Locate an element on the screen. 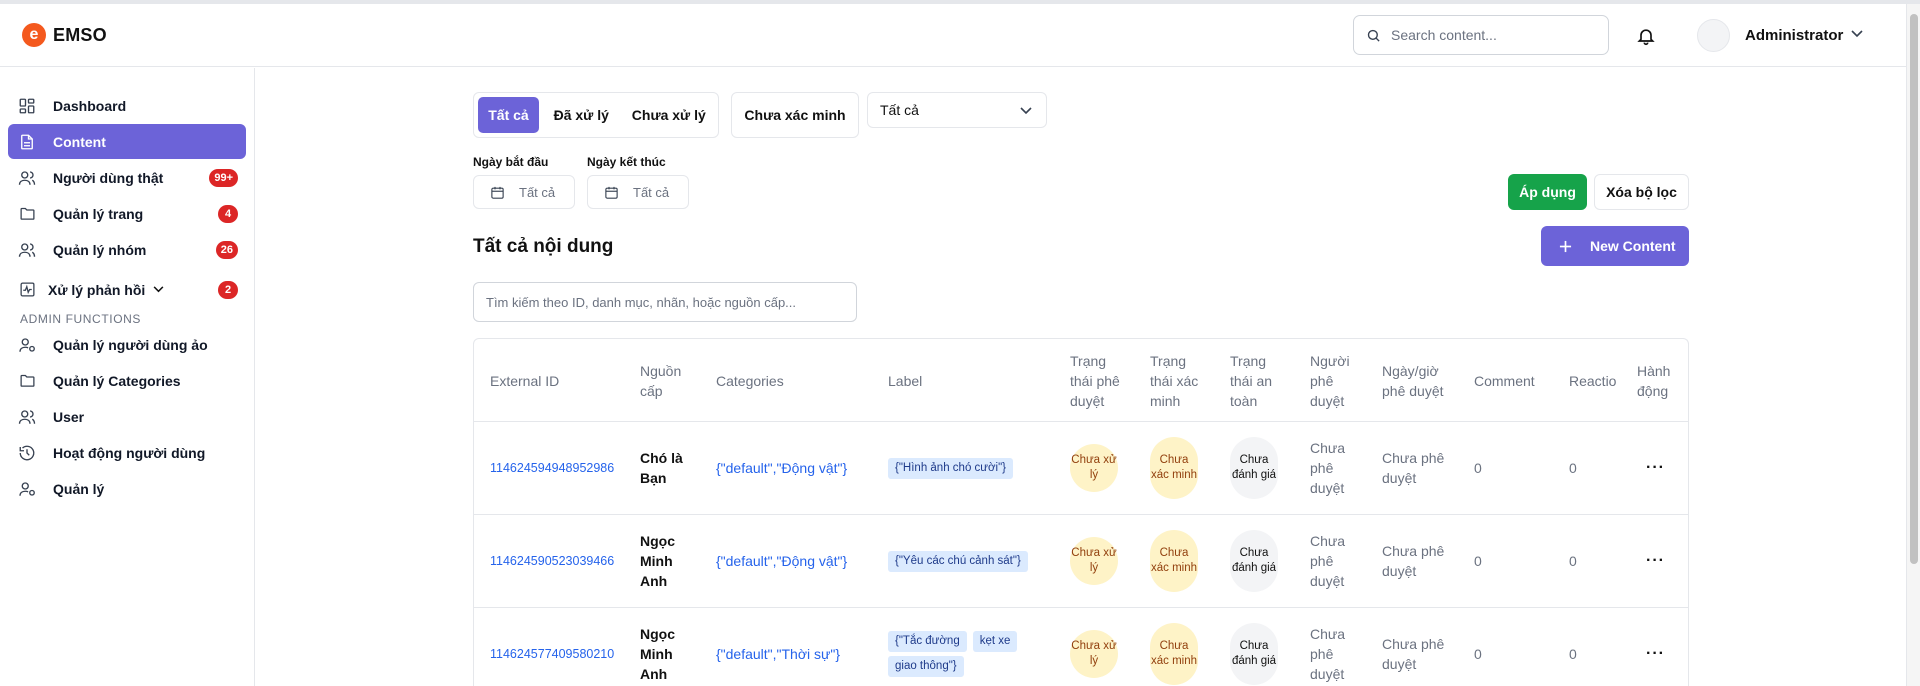  verification-status-cell: Chưa xác minh is located at coordinates (1174, 561).